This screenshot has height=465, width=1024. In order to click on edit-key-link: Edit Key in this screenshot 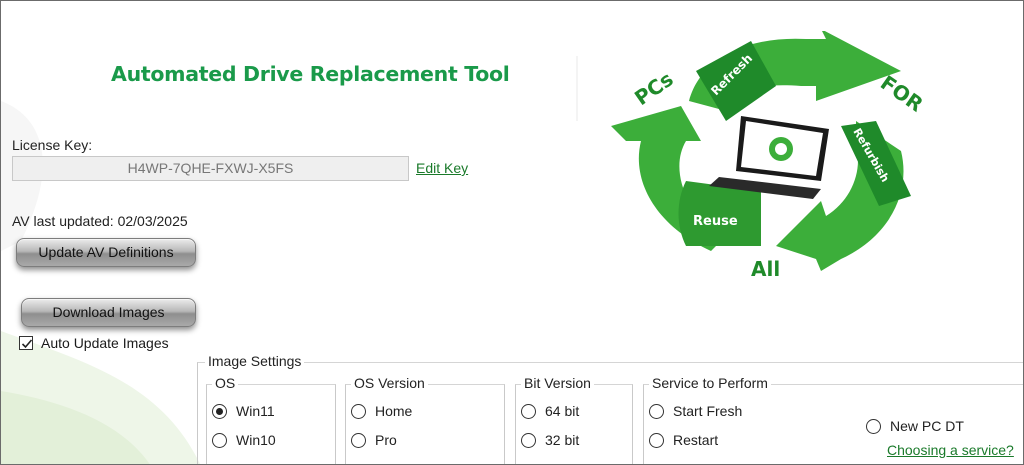, I will do `click(442, 168)`.